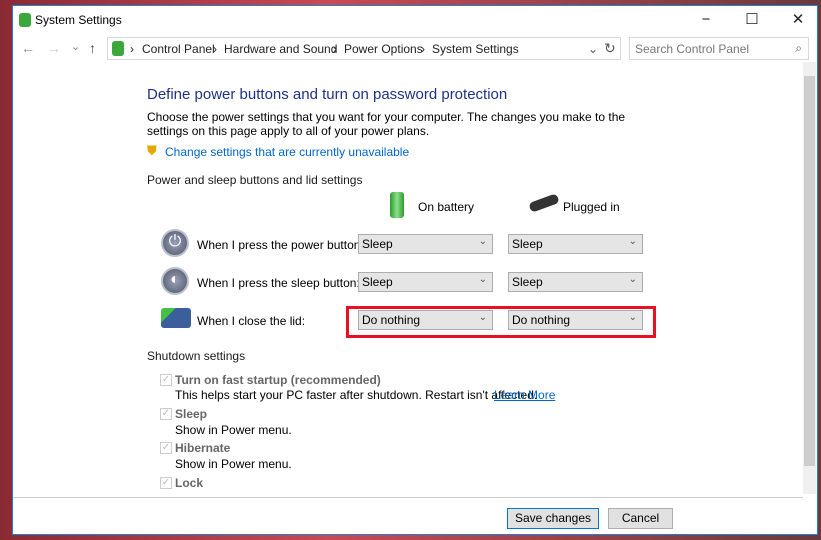  I want to click on lid-close-battery-select: Do nothing ⌄, so click(425, 320).